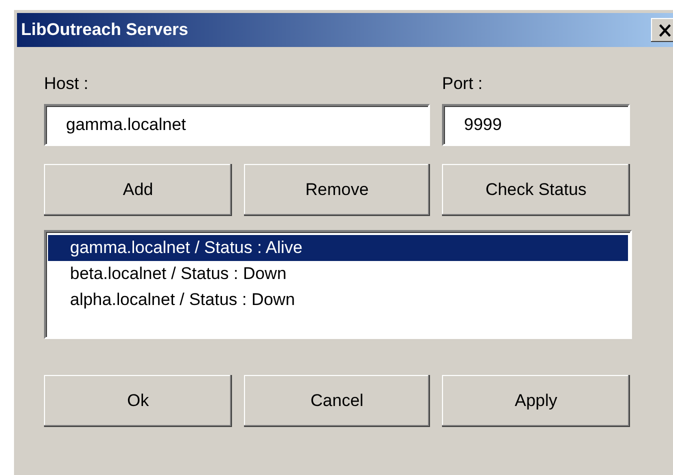 The image size is (673, 475). I want to click on server-list-item: beta.localnet / Status : Down, so click(338, 274).